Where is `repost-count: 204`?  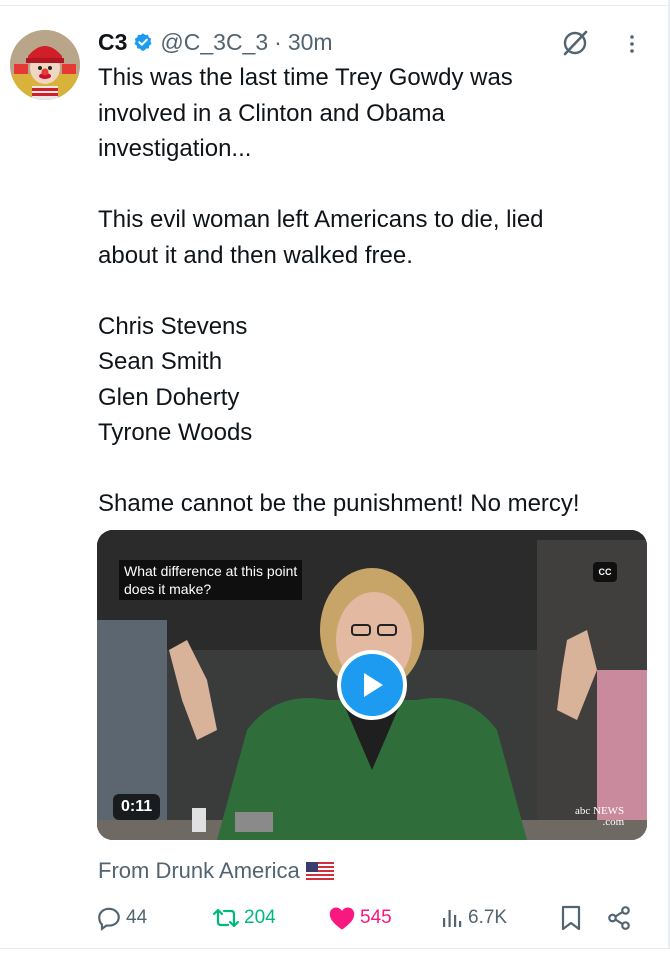 repost-count: 204 is located at coordinates (260, 917).